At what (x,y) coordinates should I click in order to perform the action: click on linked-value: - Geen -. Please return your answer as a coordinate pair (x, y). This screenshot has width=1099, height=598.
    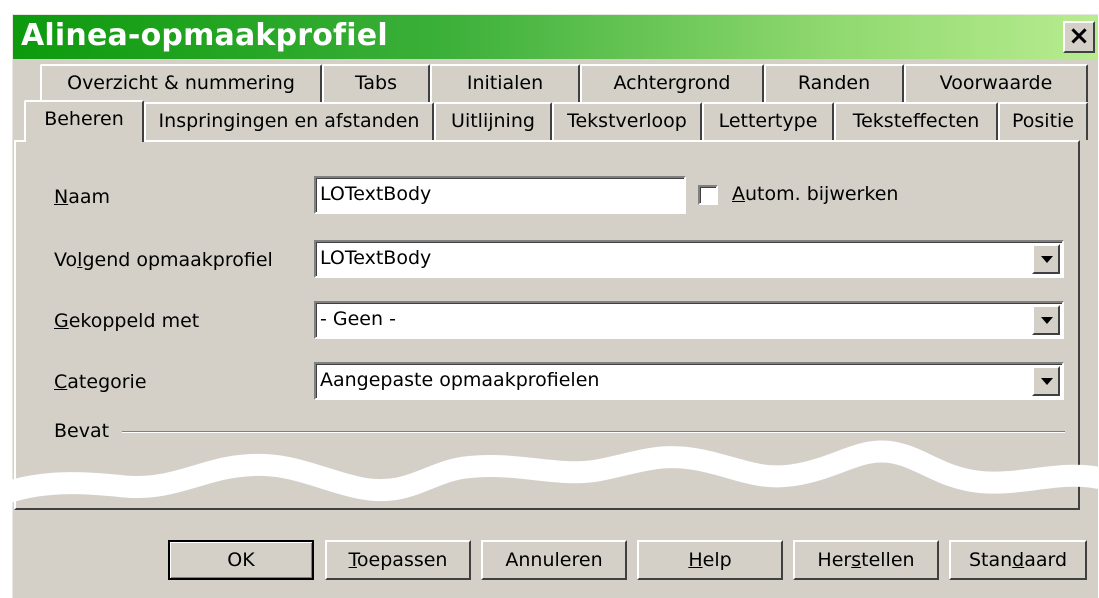
    Looking at the image, I should click on (358, 319).